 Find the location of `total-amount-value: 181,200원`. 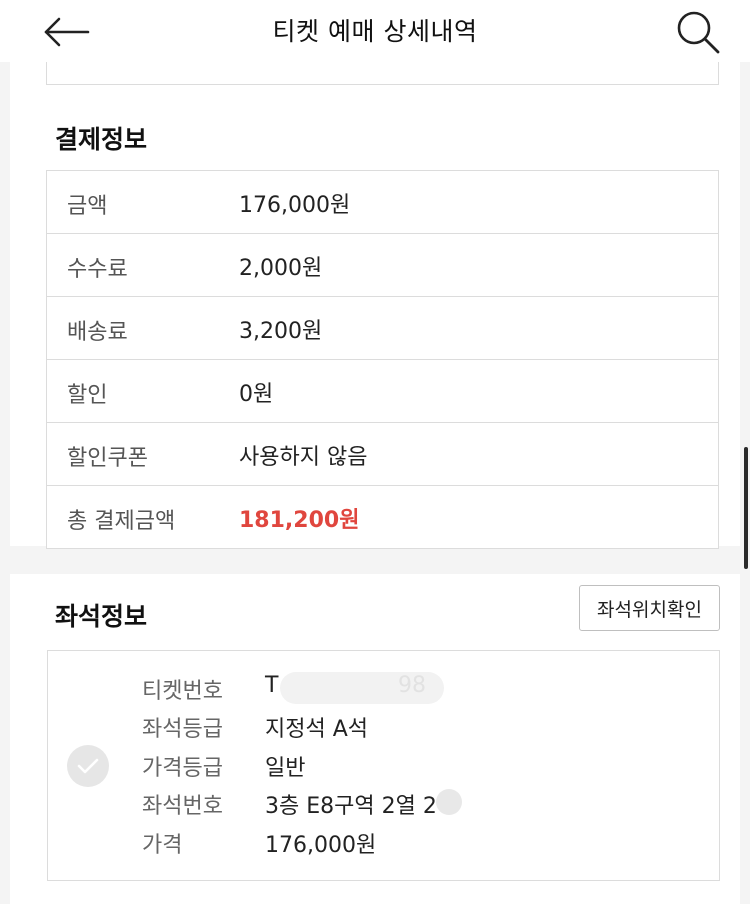

total-amount-value: 181,200원 is located at coordinates (299, 520).